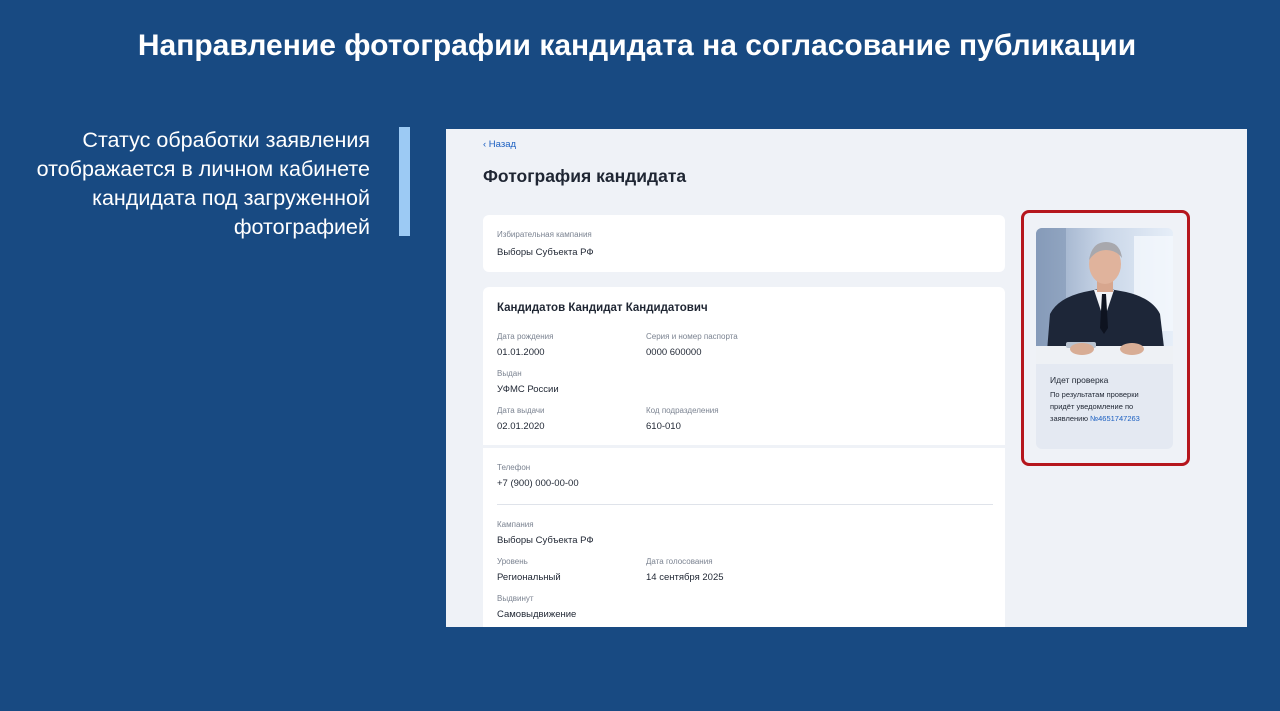 The image size is (1280, 711). What do you see at coordinates (521, 410) in the screenshot?
I see `issue-date-label: Дата выдачи` at bounding box center [521, 410].